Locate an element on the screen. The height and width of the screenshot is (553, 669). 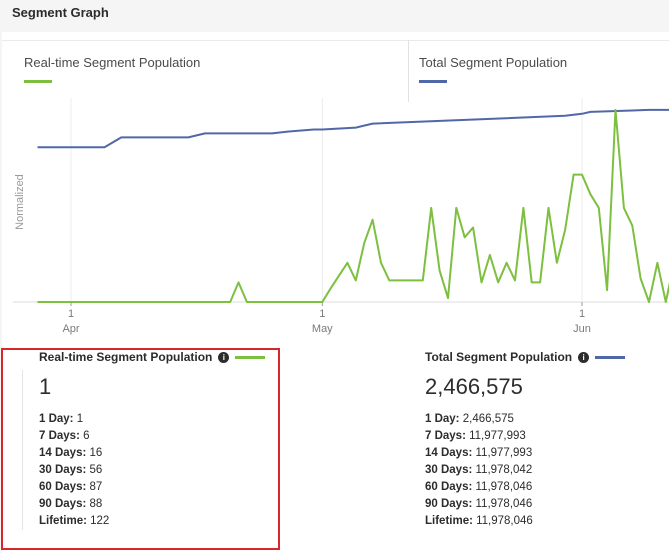
realtime-current-value: 1 is located at coordinates (45, 386).